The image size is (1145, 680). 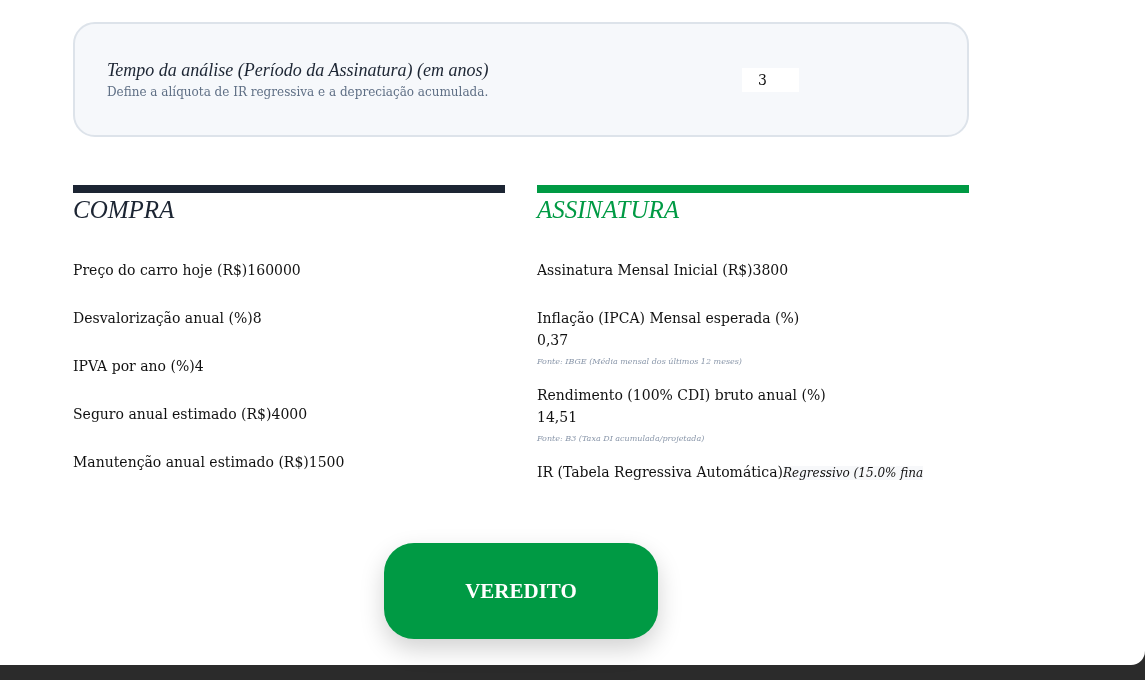 I want to click on value-input: 14,51, so click(x=564, y=417).